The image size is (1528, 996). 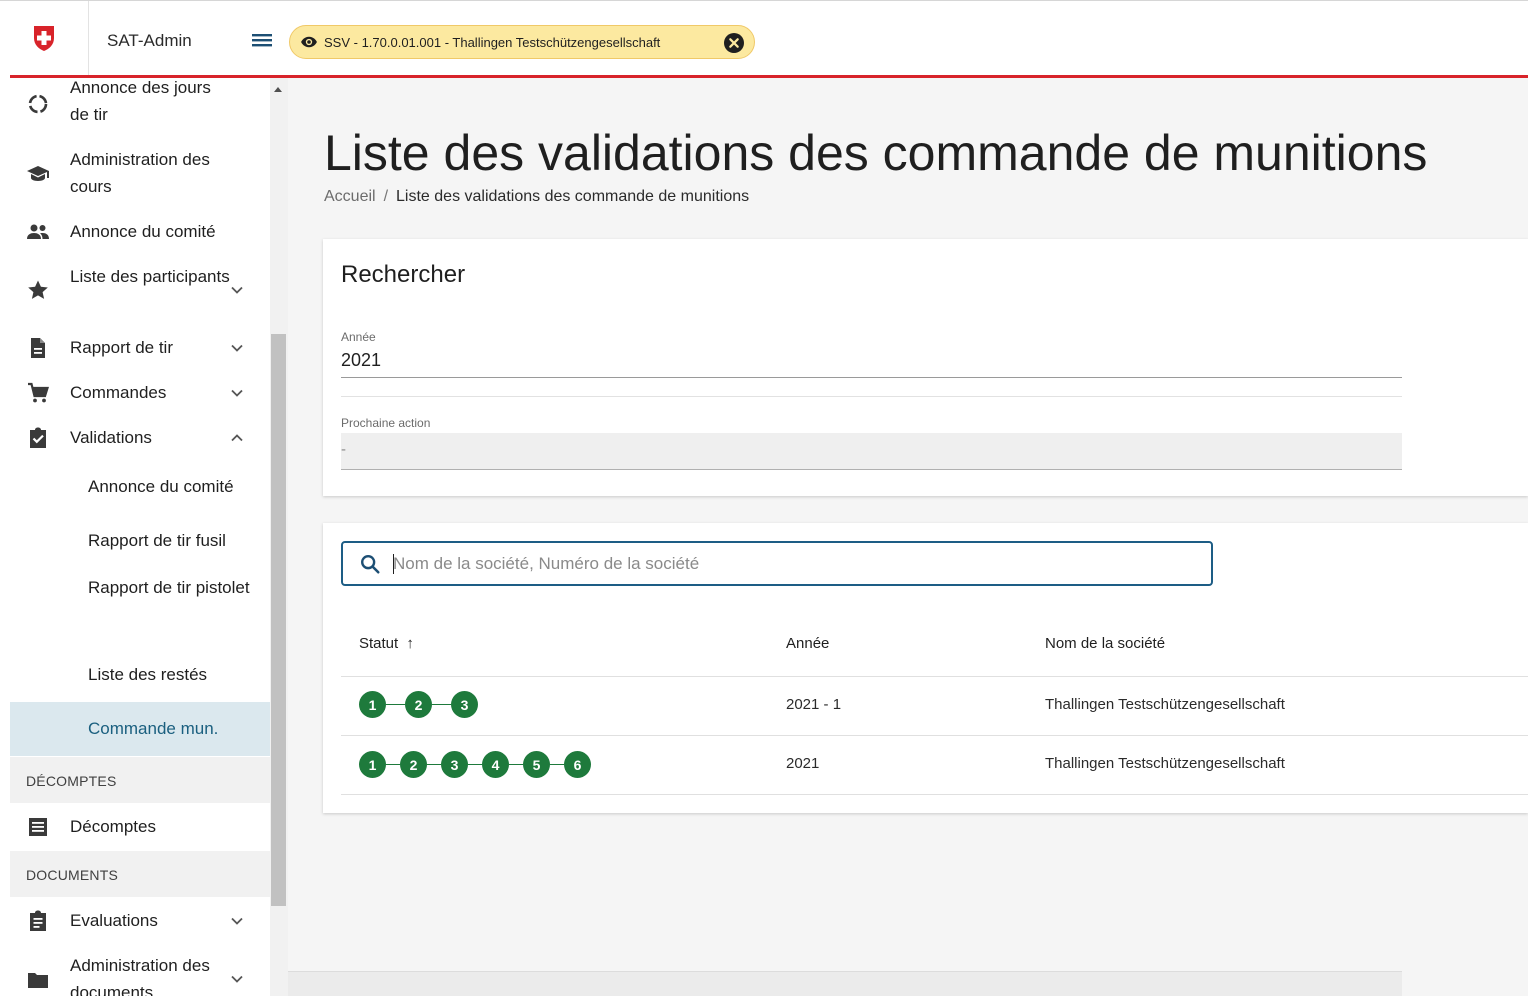 I want to click on sidebar-subitem-label: Annonce du comité, so click(x=161, y=486).